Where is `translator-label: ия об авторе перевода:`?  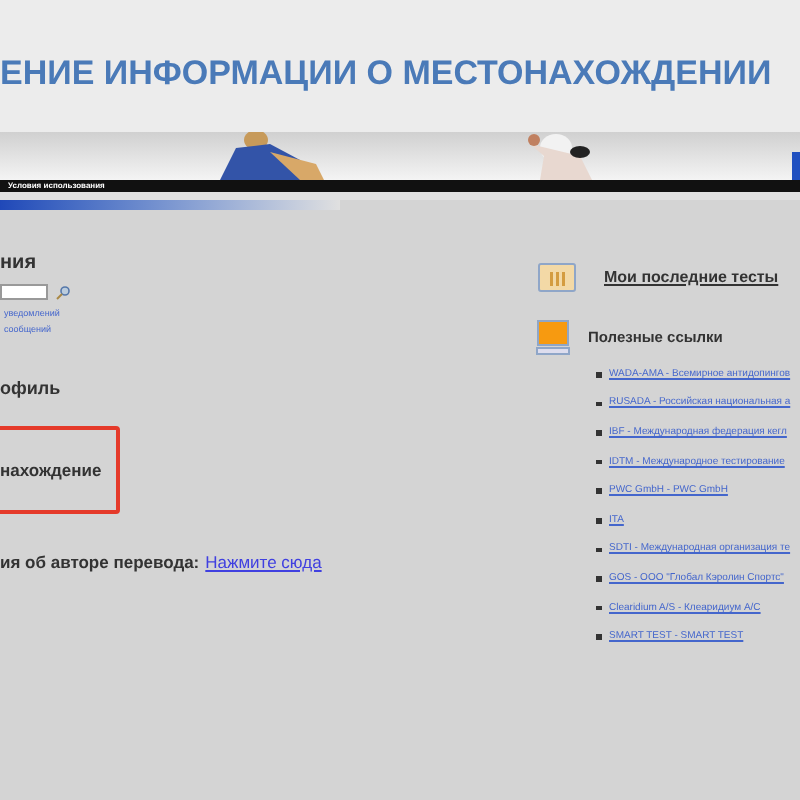 translator-label: ия об авторе перевода: is located at coordinates (100, 563).